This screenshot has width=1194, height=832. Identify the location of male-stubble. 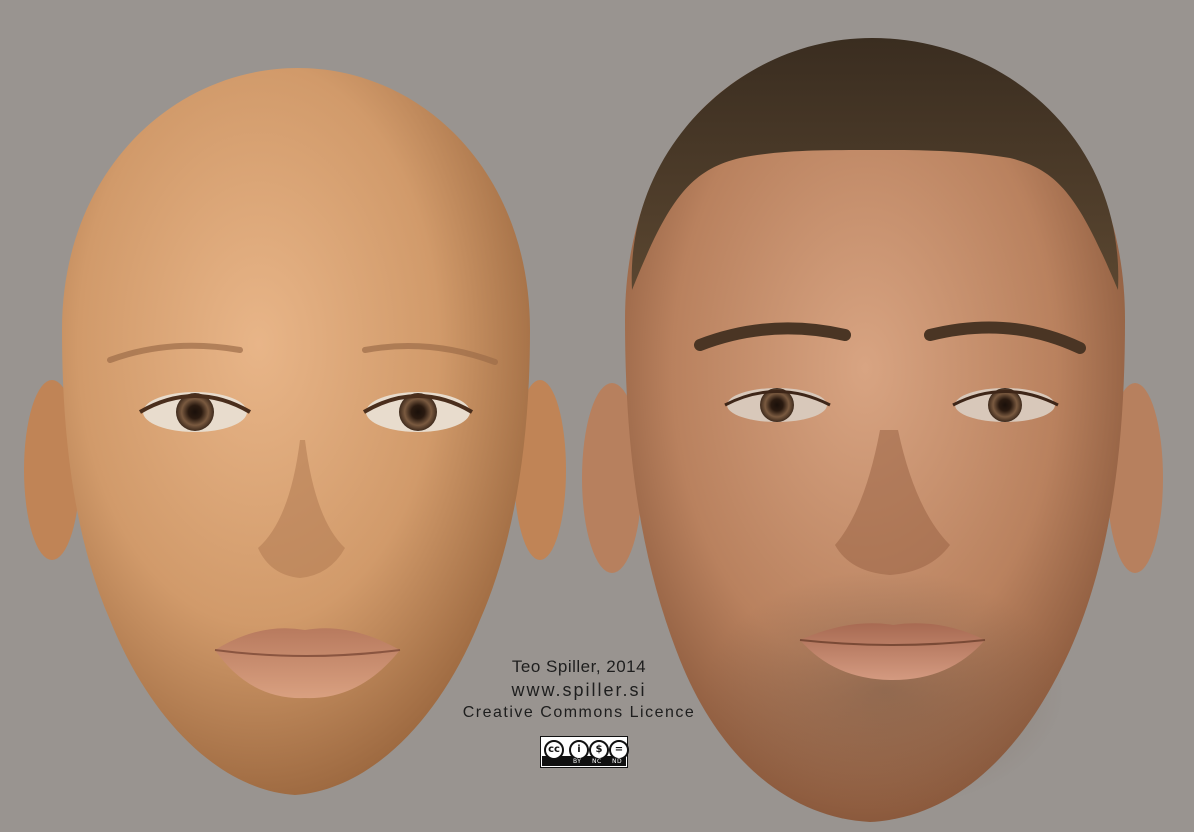
(885, 690).